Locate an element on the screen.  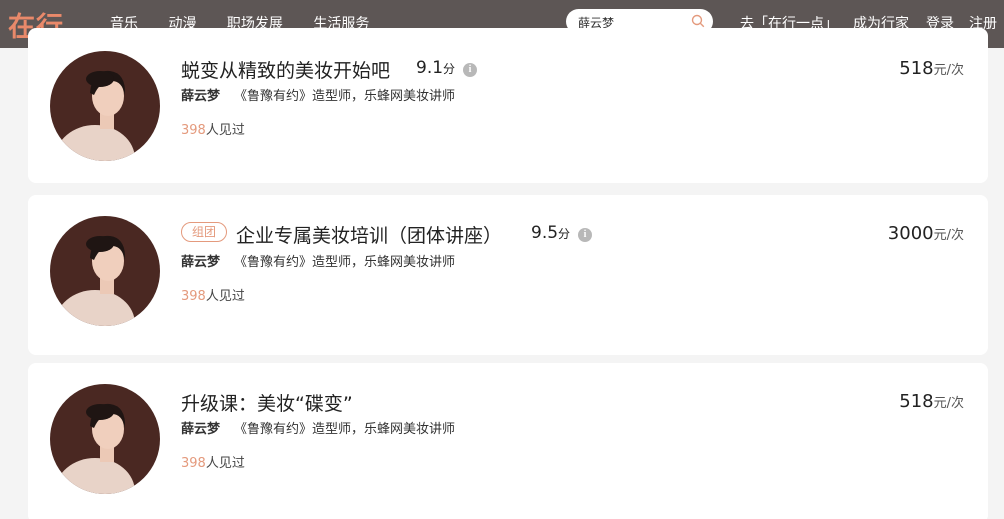
course-title: 企业专属美妆培训（团体讲座） is located at coordinates (369, 234).